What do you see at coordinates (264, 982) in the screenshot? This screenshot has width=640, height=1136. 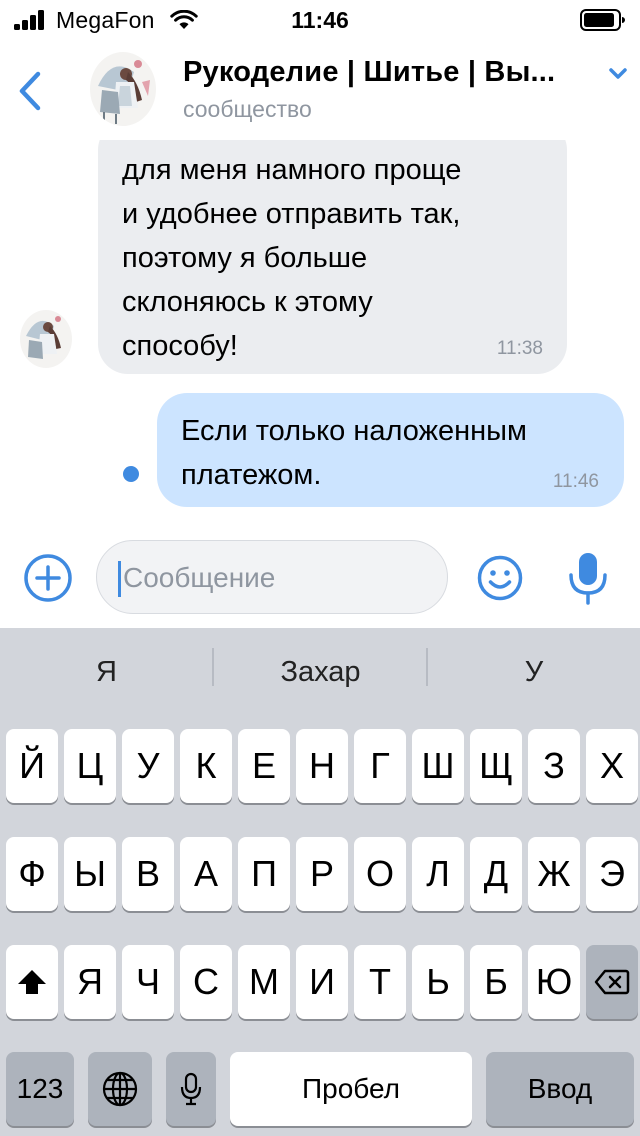 I see `key: М` at bounding box center [264, 982].